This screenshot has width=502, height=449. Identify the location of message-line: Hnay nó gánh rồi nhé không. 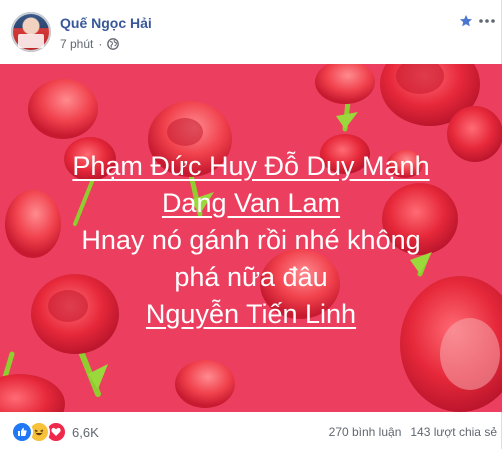
(251, 240).